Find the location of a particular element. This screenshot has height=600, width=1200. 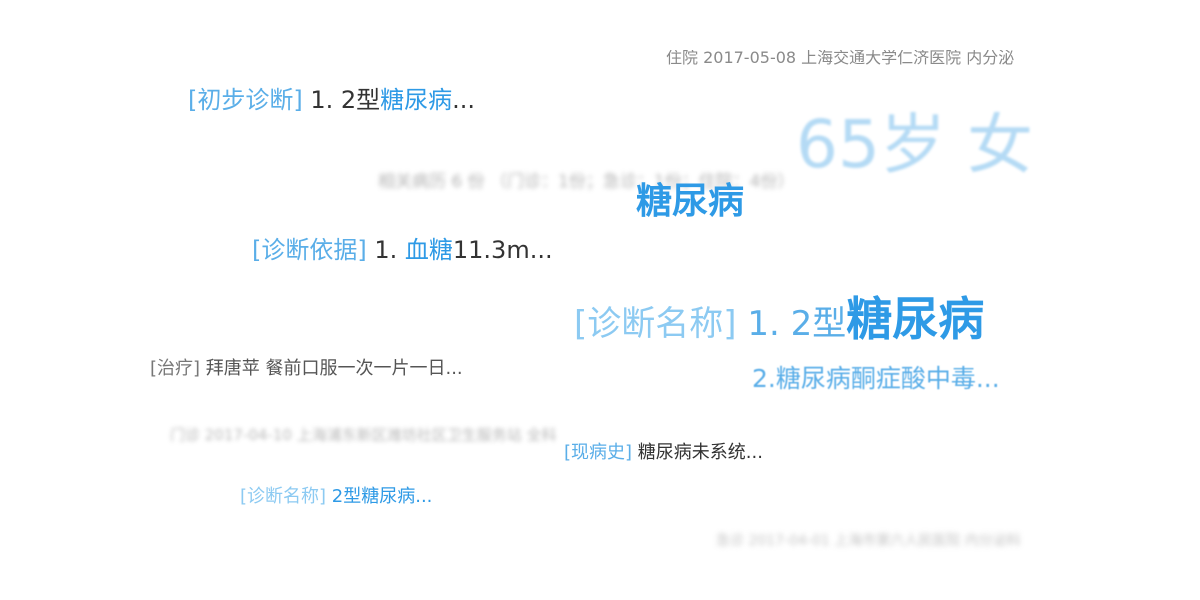

preliminary-diagnosis-highlight: 糖尿病 is located at coordinates (416, 100).